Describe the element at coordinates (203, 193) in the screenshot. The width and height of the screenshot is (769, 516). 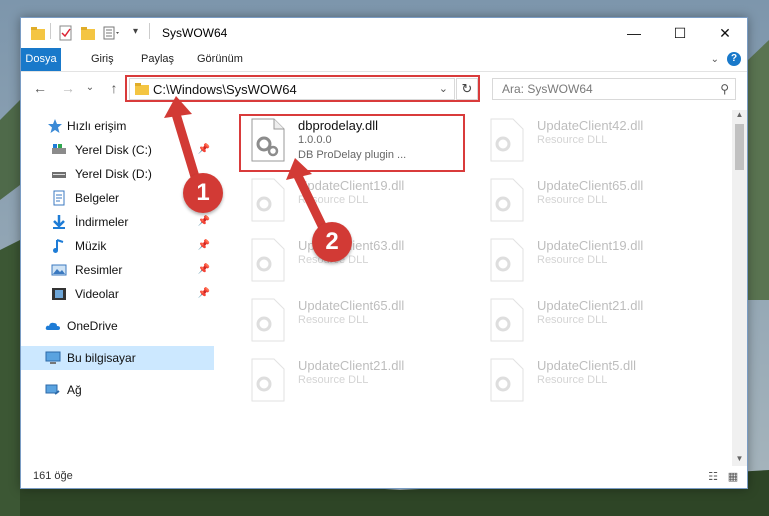
I see `step-badge-1: 1` at that location.